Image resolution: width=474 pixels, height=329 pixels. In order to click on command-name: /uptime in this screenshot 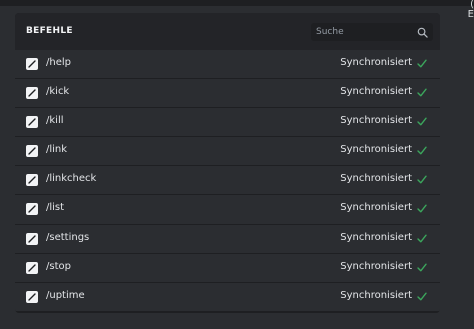, I will do `click(65, 295)`.